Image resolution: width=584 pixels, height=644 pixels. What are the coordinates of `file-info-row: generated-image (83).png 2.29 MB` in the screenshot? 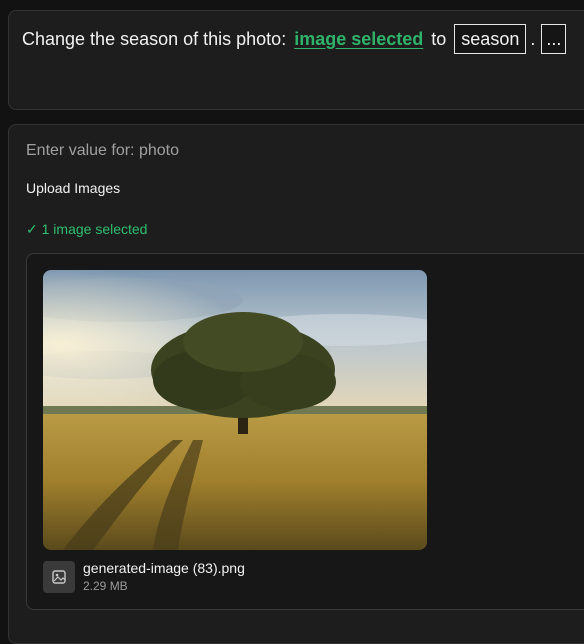 It's located at (144, 576).